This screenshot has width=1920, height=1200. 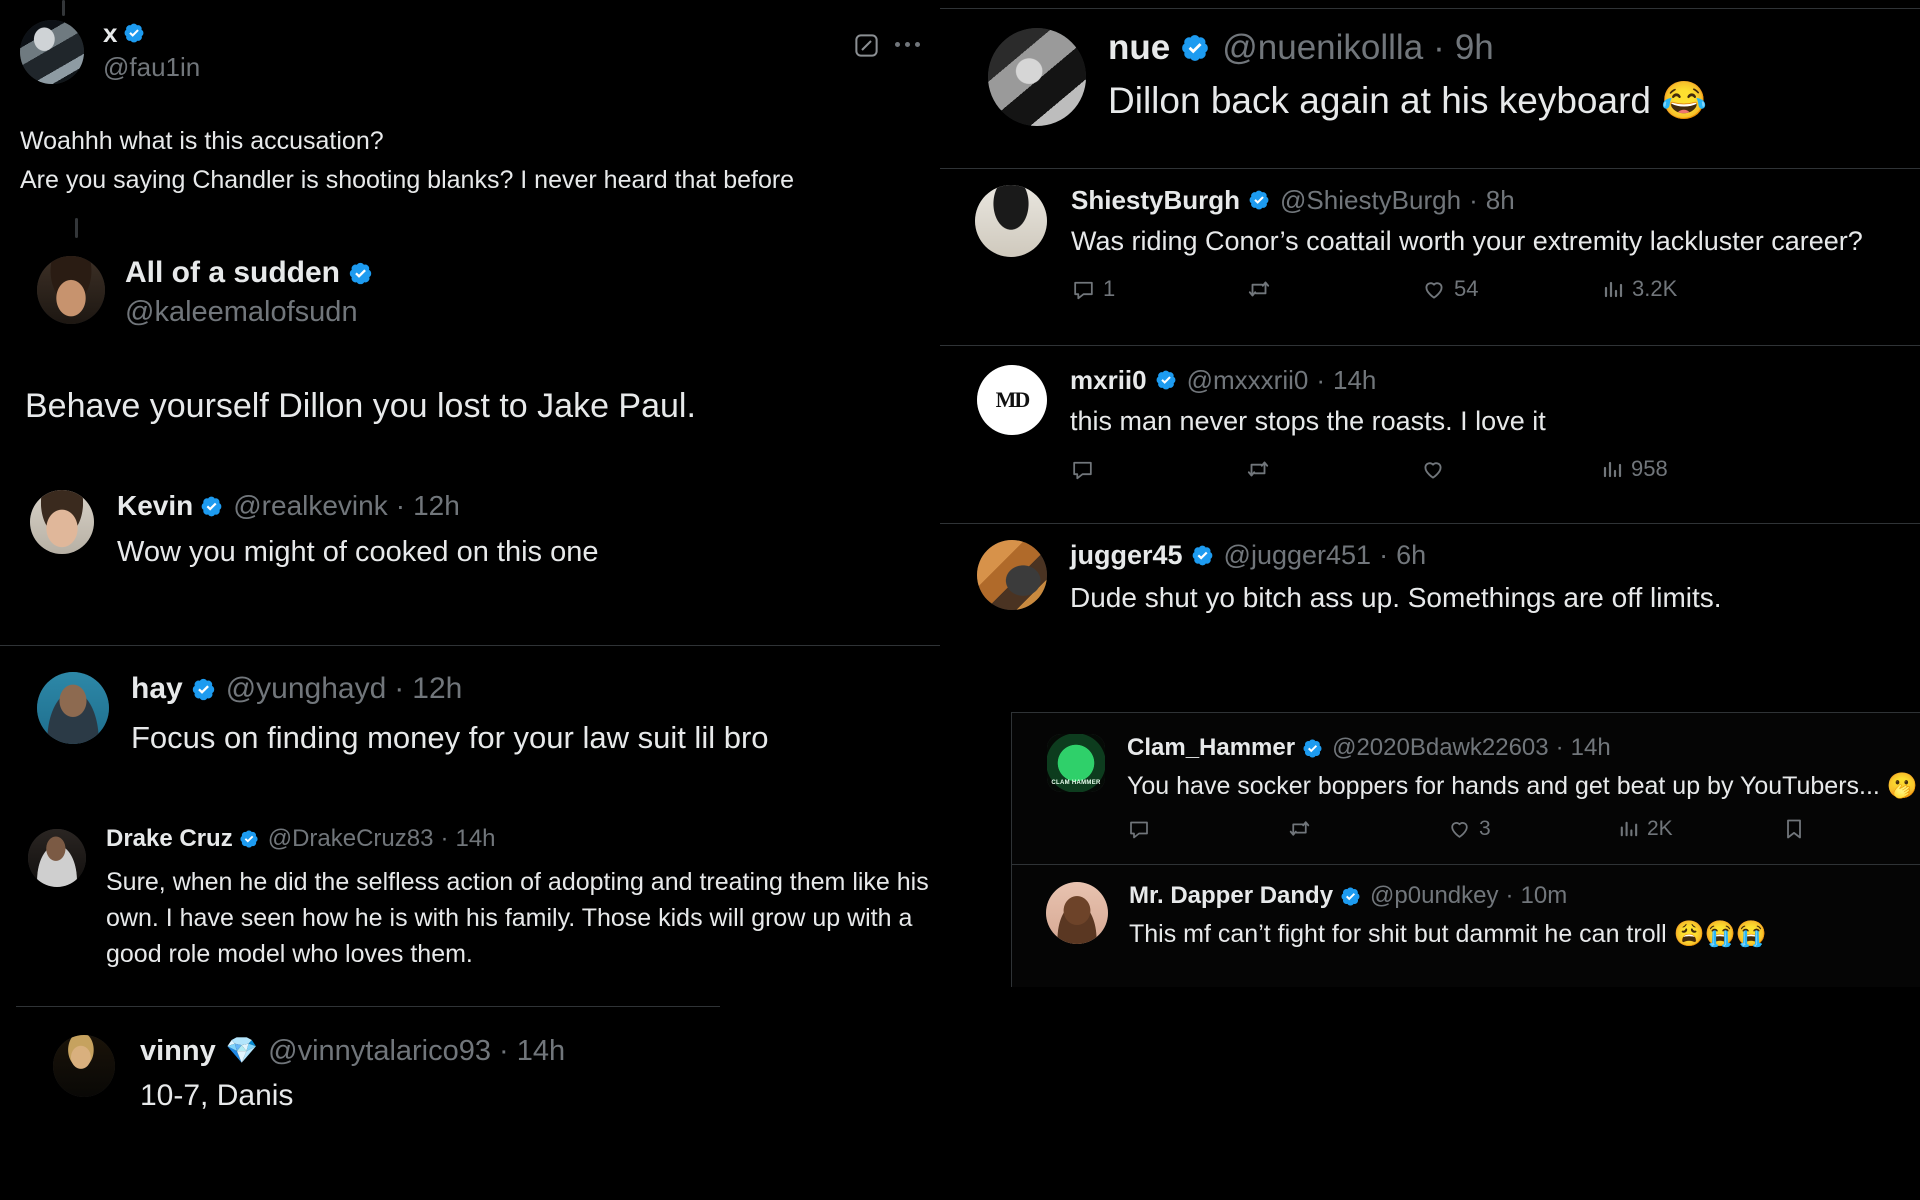 I want to click on user-handle: @2020Bdawk22603, so click(x=1440, y=748).